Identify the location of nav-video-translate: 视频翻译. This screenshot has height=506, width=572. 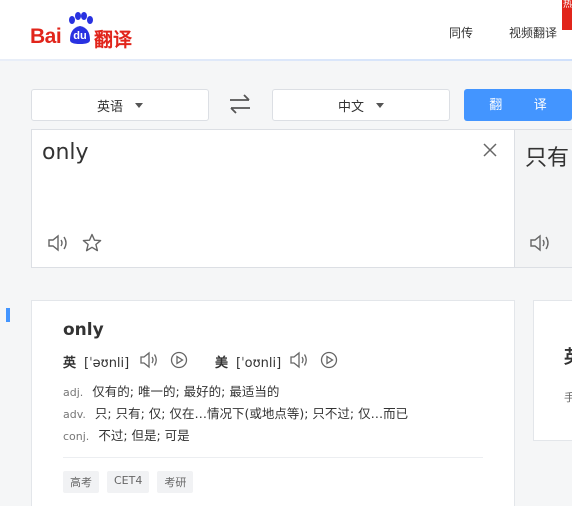
(533, 32).